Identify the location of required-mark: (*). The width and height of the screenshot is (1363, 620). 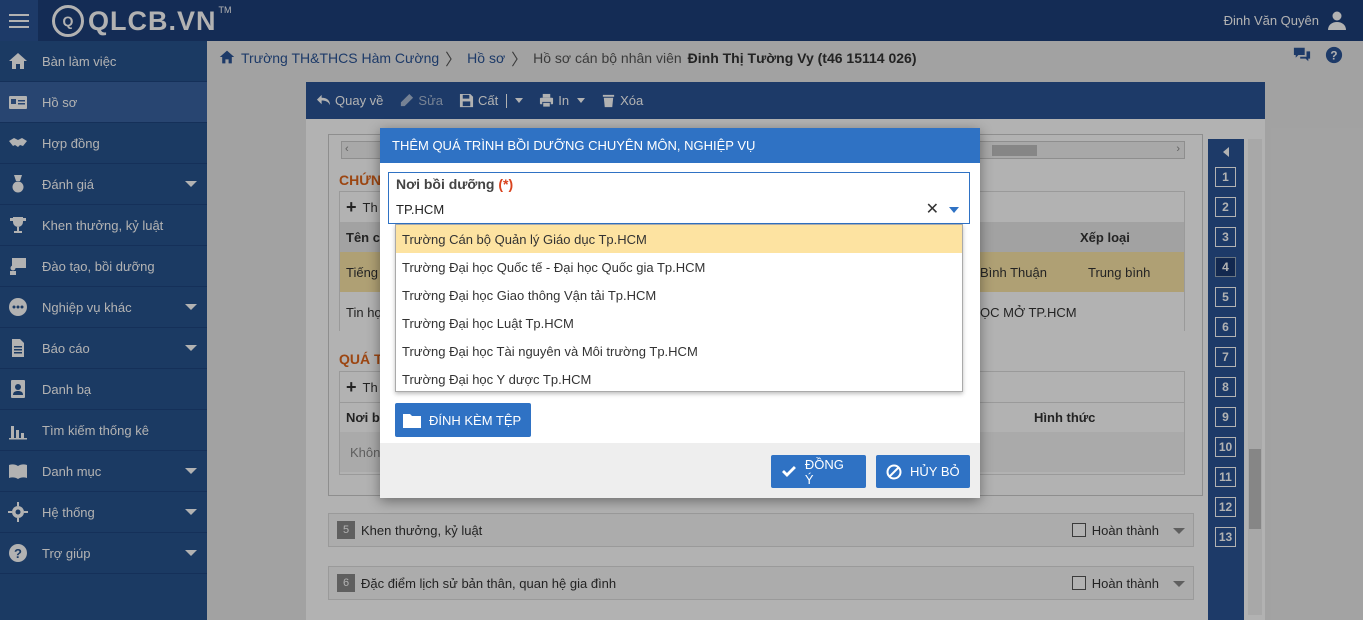
(506, 184).